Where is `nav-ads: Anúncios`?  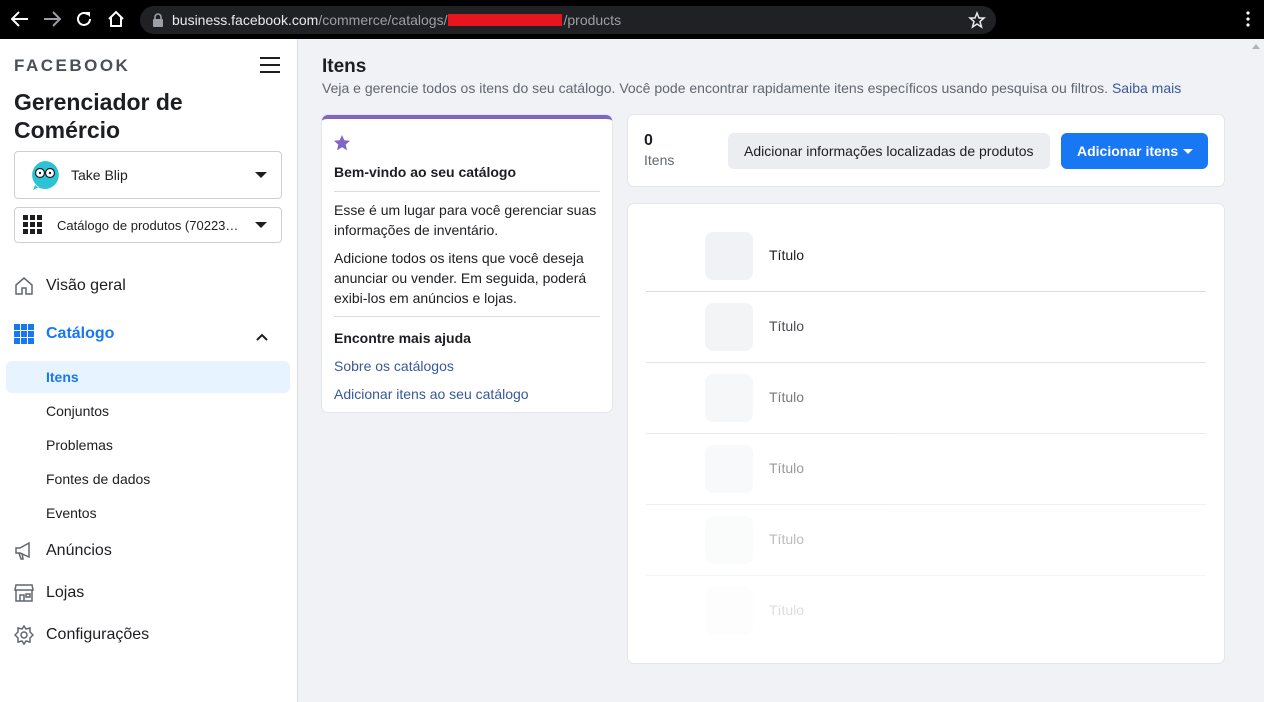 nav-ads: Anúncios is located at coordinates (63, 551).